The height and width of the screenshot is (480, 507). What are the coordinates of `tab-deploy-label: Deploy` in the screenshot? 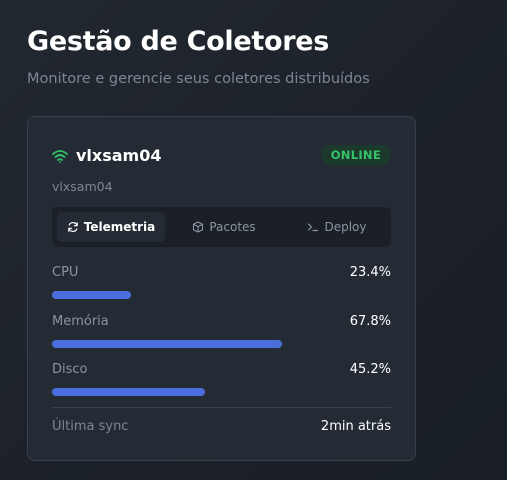 It's located at (345, 227).